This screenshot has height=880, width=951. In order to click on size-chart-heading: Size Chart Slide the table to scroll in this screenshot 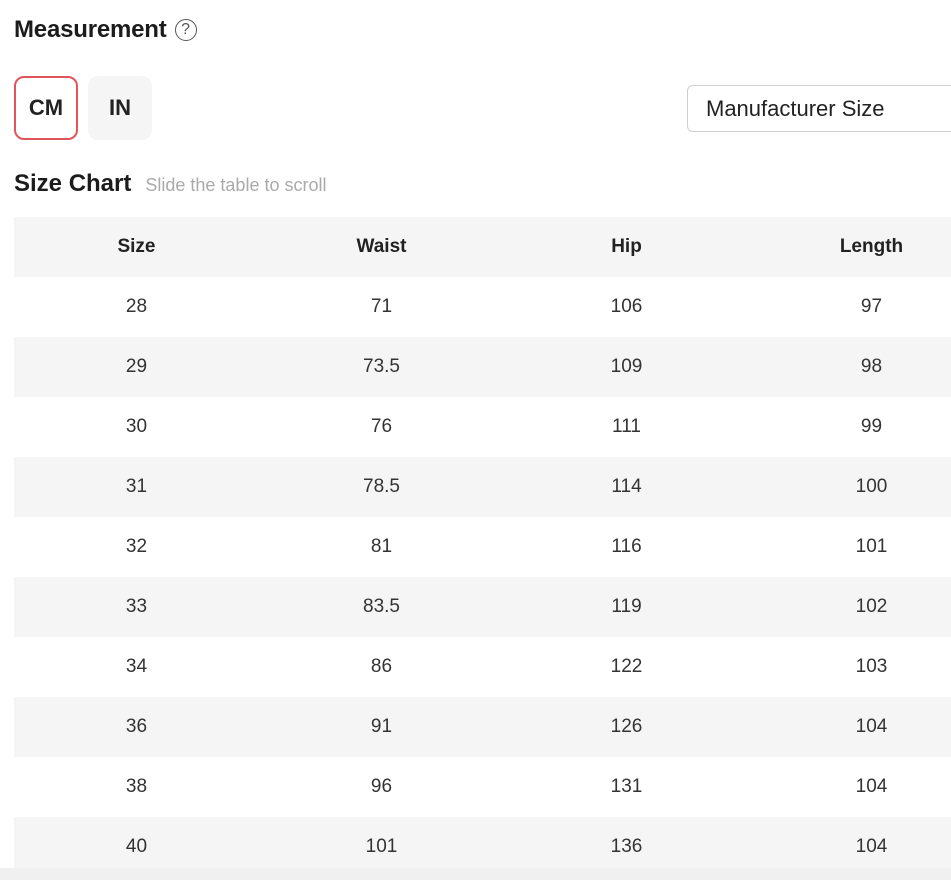, I will do `click(170, 184)`.